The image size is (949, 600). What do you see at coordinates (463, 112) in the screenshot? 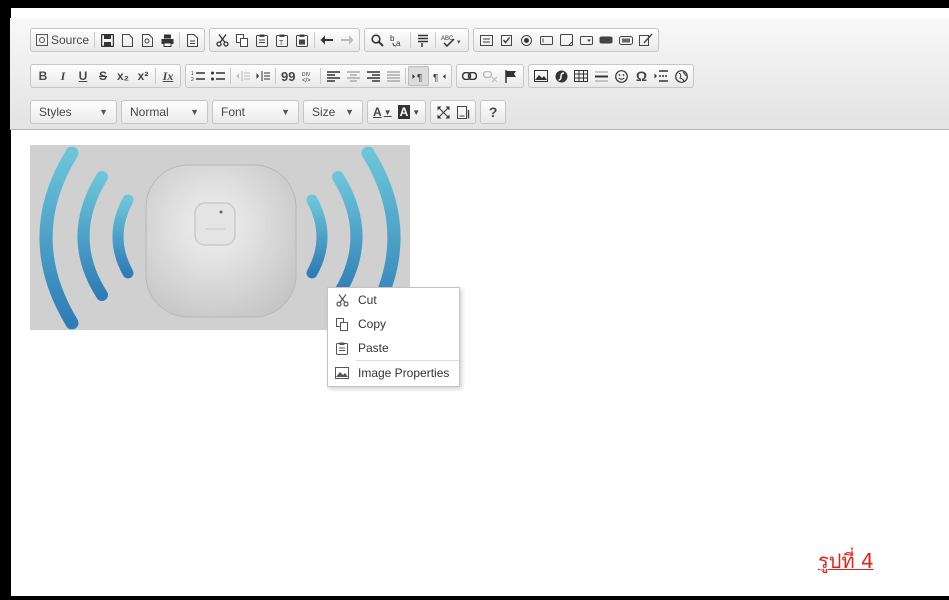
I see `show-blocks-button` at bounding box center [463, 112].